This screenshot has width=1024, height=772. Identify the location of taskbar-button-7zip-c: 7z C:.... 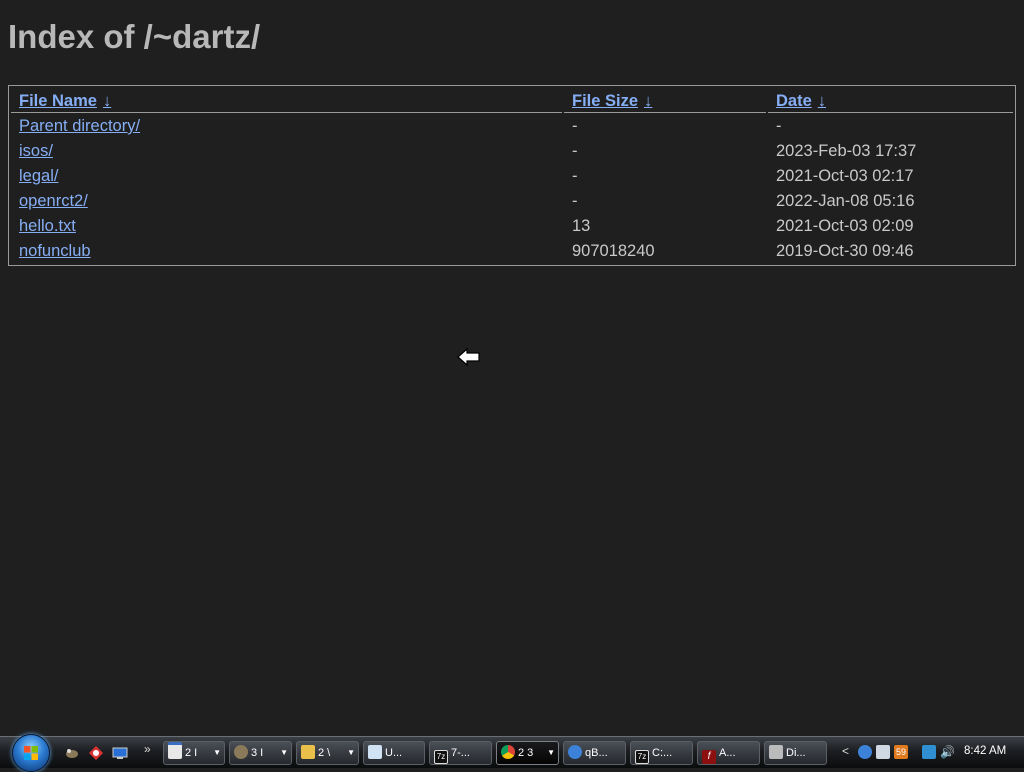
(661, 753).